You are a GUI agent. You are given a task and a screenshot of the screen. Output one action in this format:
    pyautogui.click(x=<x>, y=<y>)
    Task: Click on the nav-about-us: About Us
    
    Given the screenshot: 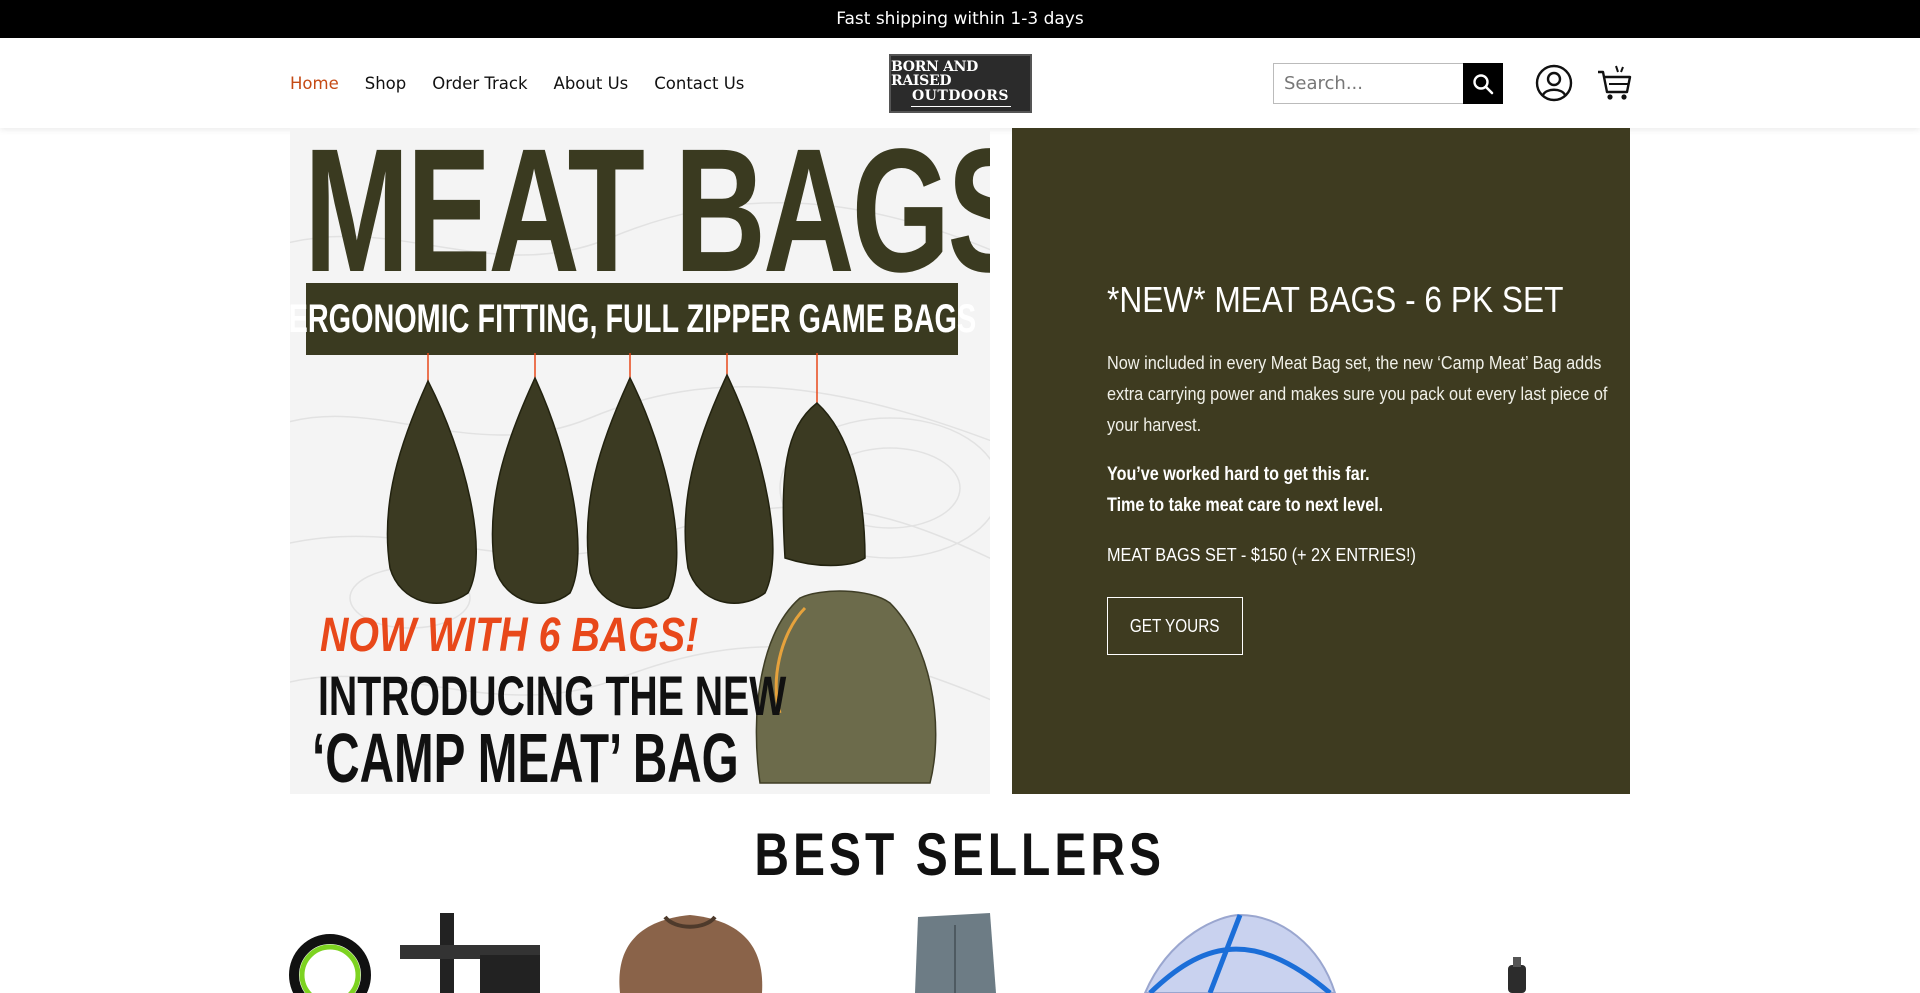 What is the action you would take?
    pyautogui.click(x=591, y=83)
    